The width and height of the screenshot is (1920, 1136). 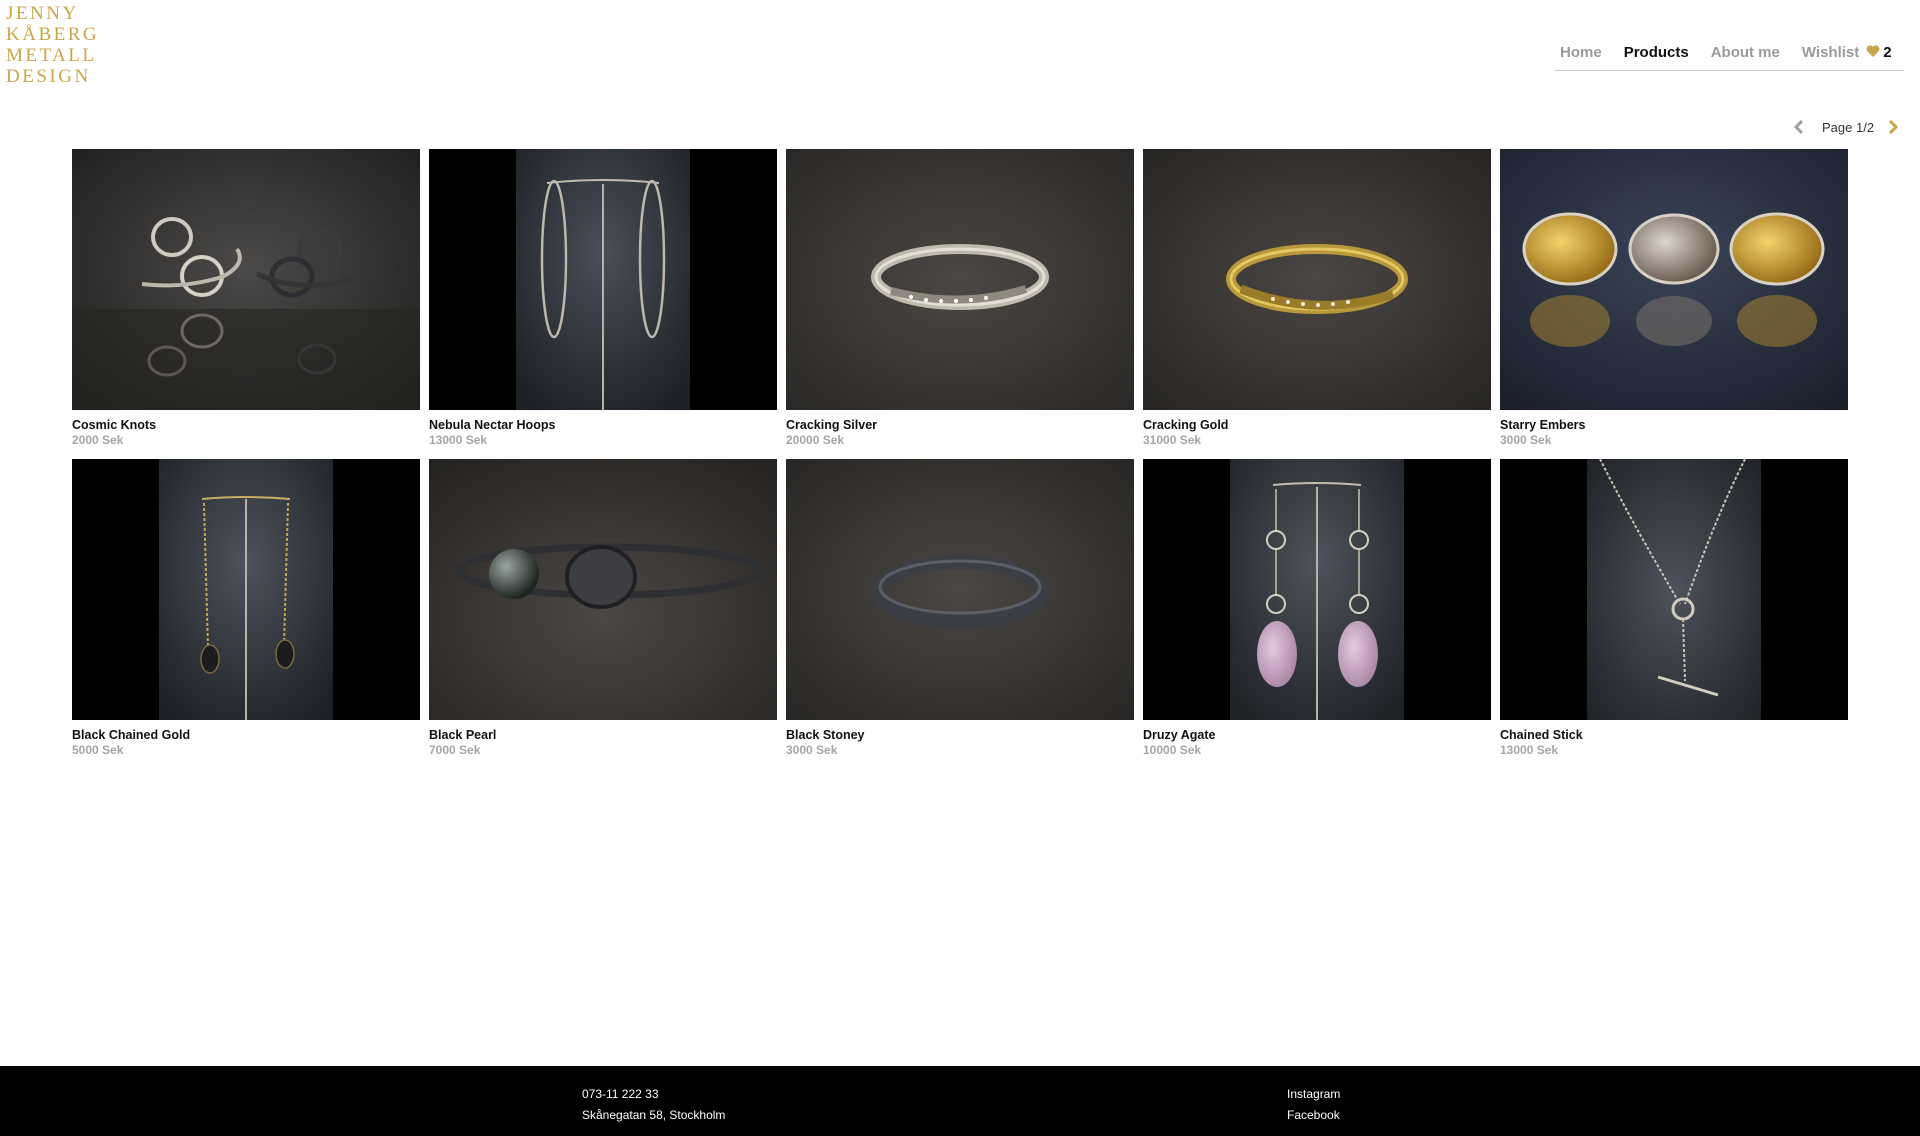 What do you see at coordinates (1313, 1115) in the screenshot?
I see `facebook-link: Facebook` at bounding box center [1313, 1115].